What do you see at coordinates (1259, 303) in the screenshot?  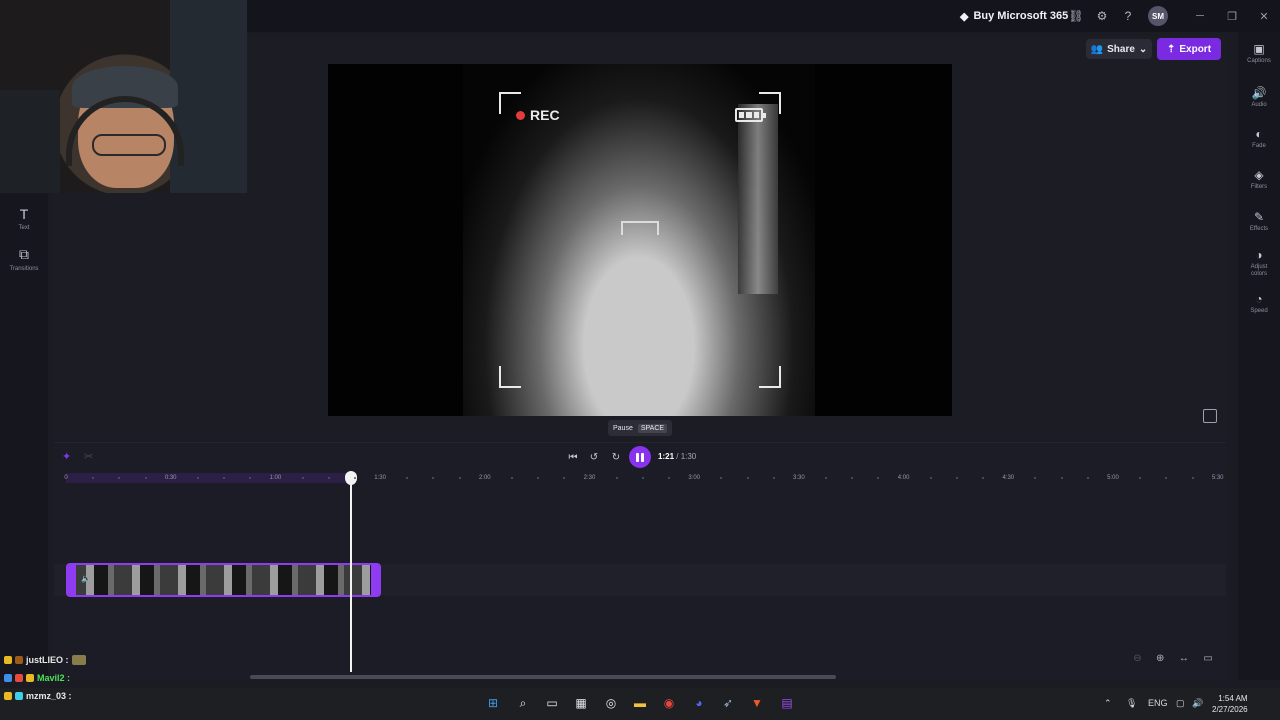 I see `sidebar-item-speed: ◔ Speed` at bounding box center [1259, 303].